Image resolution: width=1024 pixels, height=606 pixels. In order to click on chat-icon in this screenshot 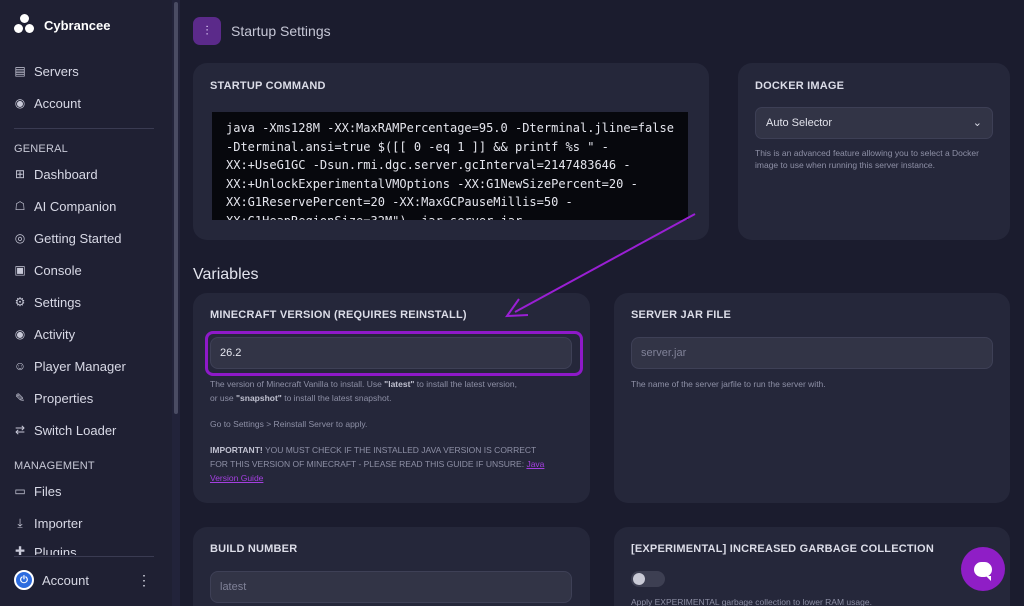, I will do `click(983, 571)`.